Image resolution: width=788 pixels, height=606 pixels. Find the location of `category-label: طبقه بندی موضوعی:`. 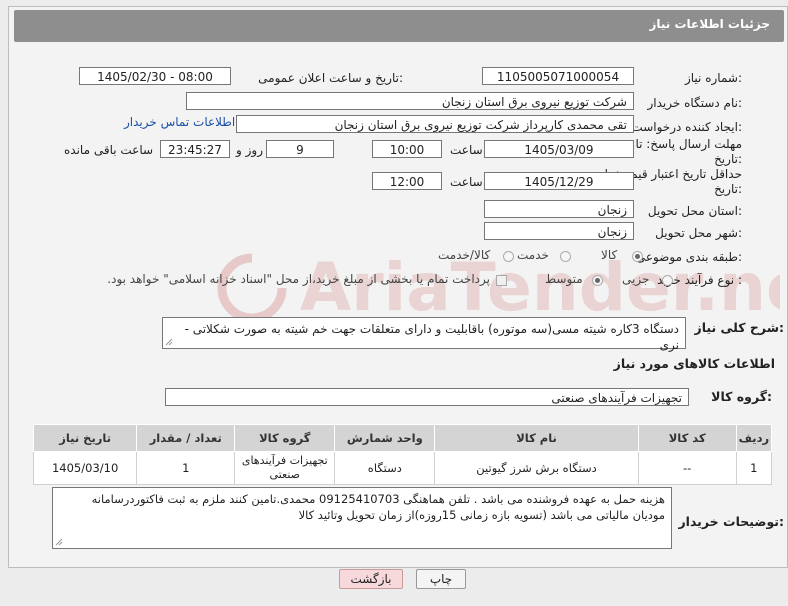

category-label: طبقه بندی موضوعی: is located at coordinates (688, 257).